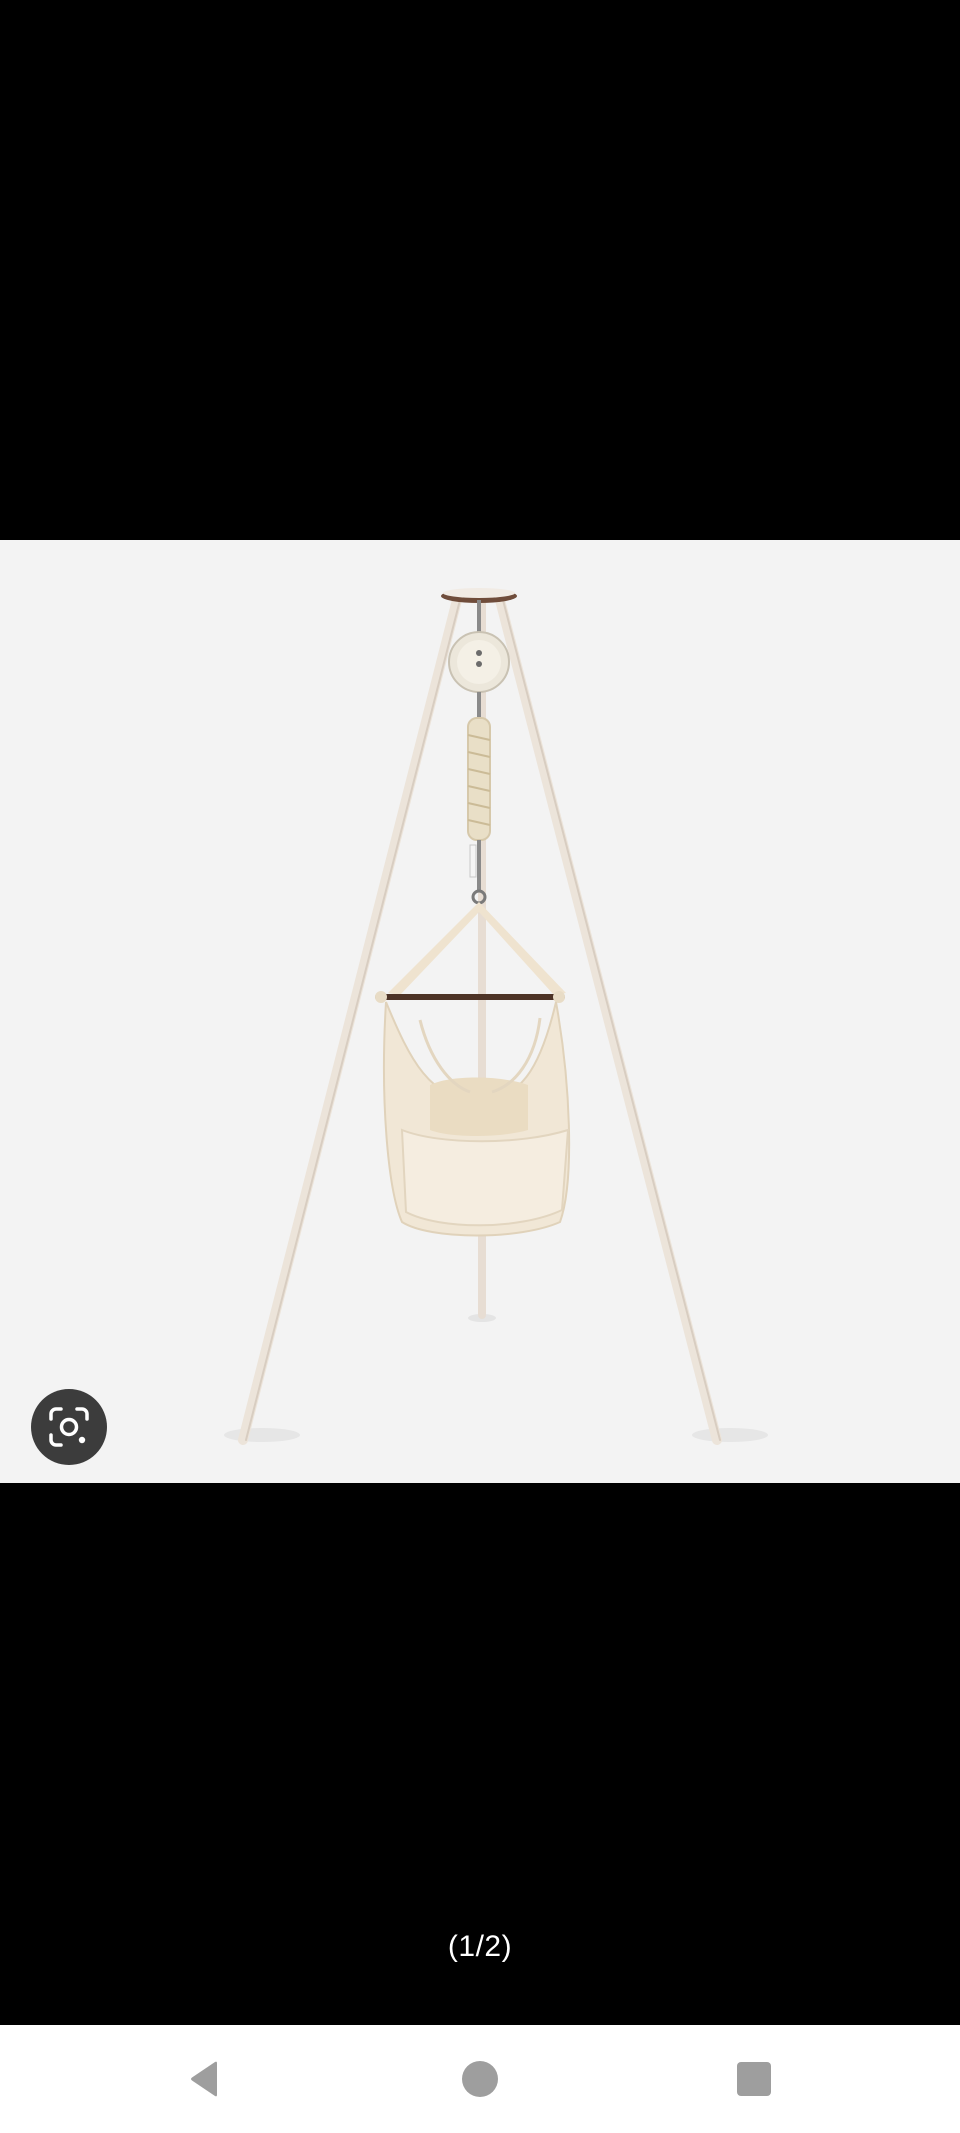 The height and width of the screenshot is (2133, 960). I want to click on square-recents-icon, so click(754, 2079).